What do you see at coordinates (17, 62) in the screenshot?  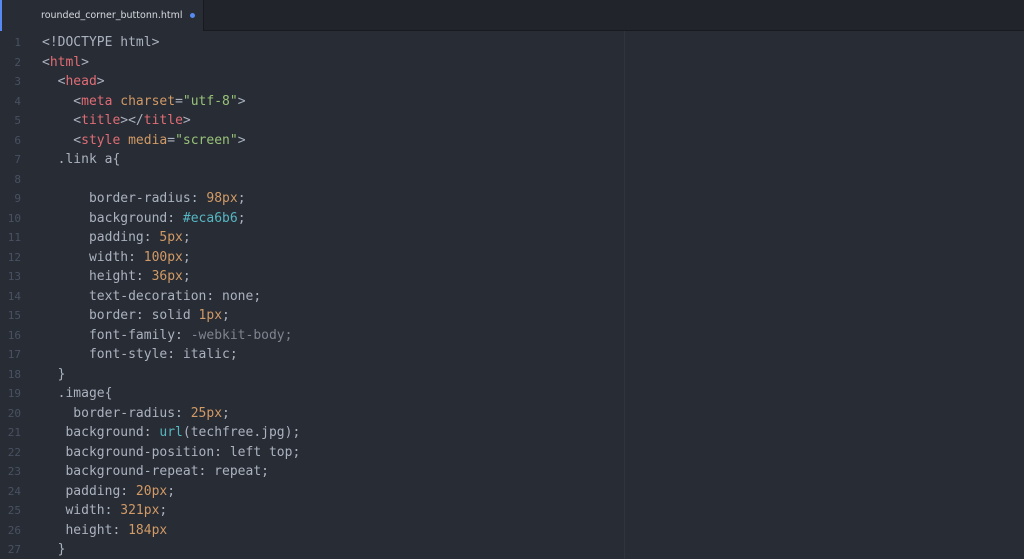 I see `line-number: 2` at bounding box center [17, 62].